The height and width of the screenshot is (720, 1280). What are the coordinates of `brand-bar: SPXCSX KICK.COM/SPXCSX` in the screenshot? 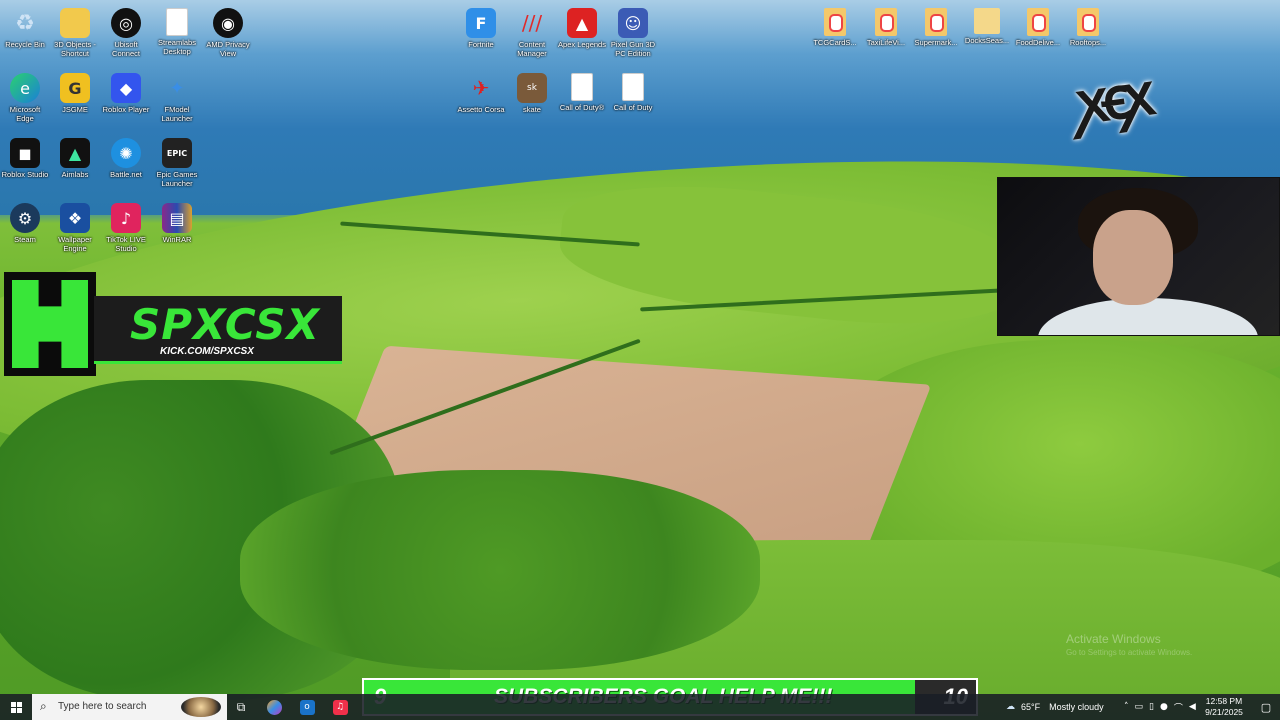 It's located at (218, 330).